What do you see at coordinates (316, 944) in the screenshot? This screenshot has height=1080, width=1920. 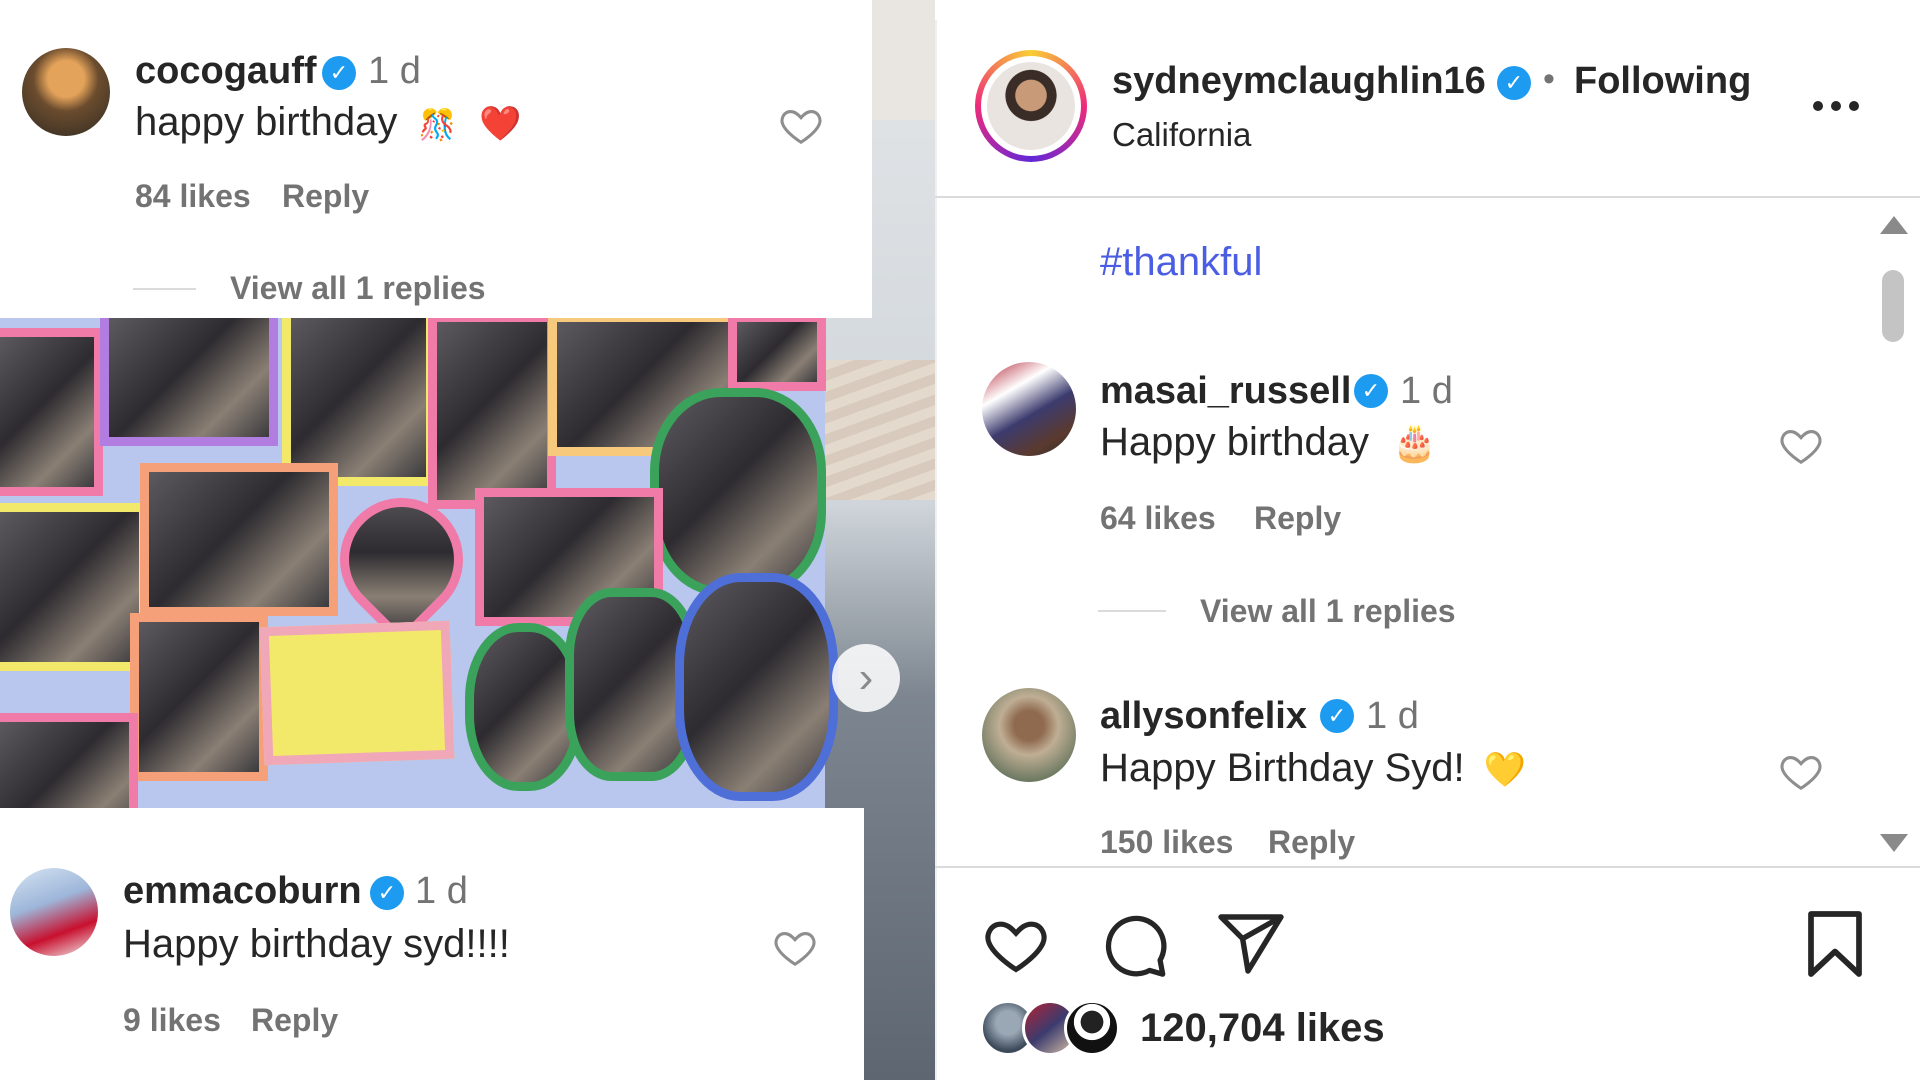 I see `comment-text: Happy birthday syd!!!!` at bounding box center [316, 944].